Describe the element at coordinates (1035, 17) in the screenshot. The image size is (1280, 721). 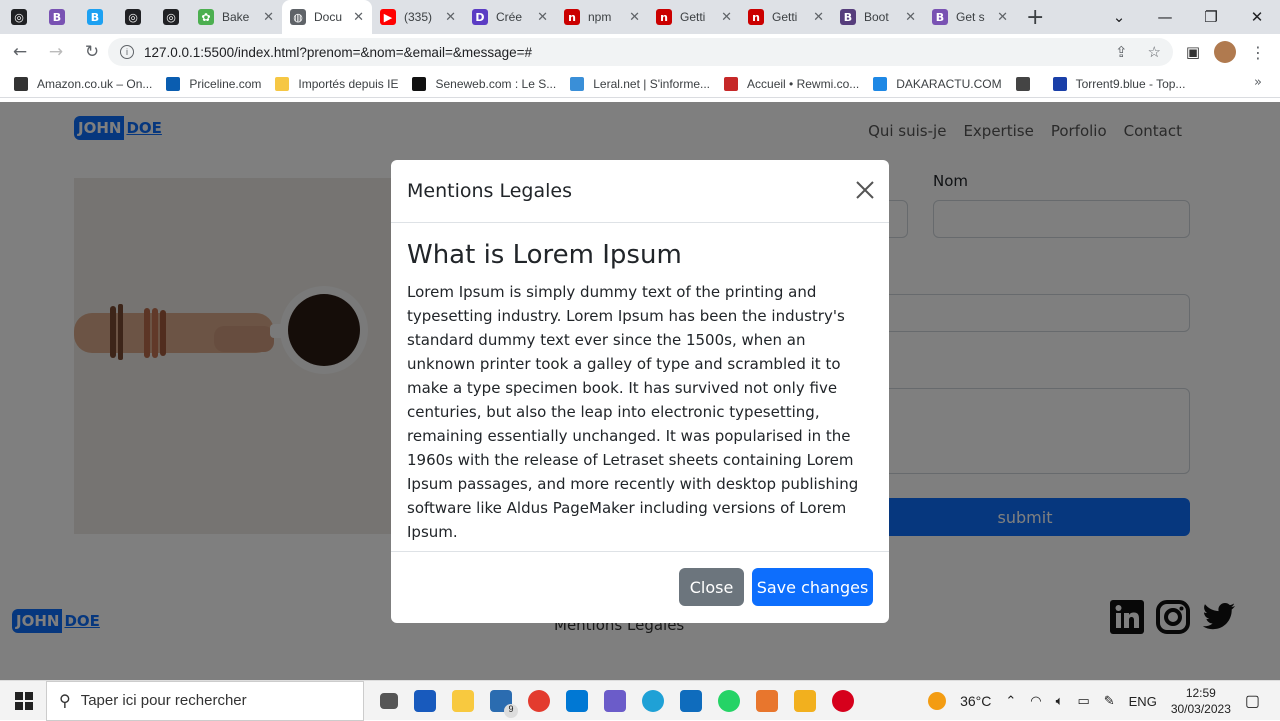
I see `new-tab-icon: +` at that location.